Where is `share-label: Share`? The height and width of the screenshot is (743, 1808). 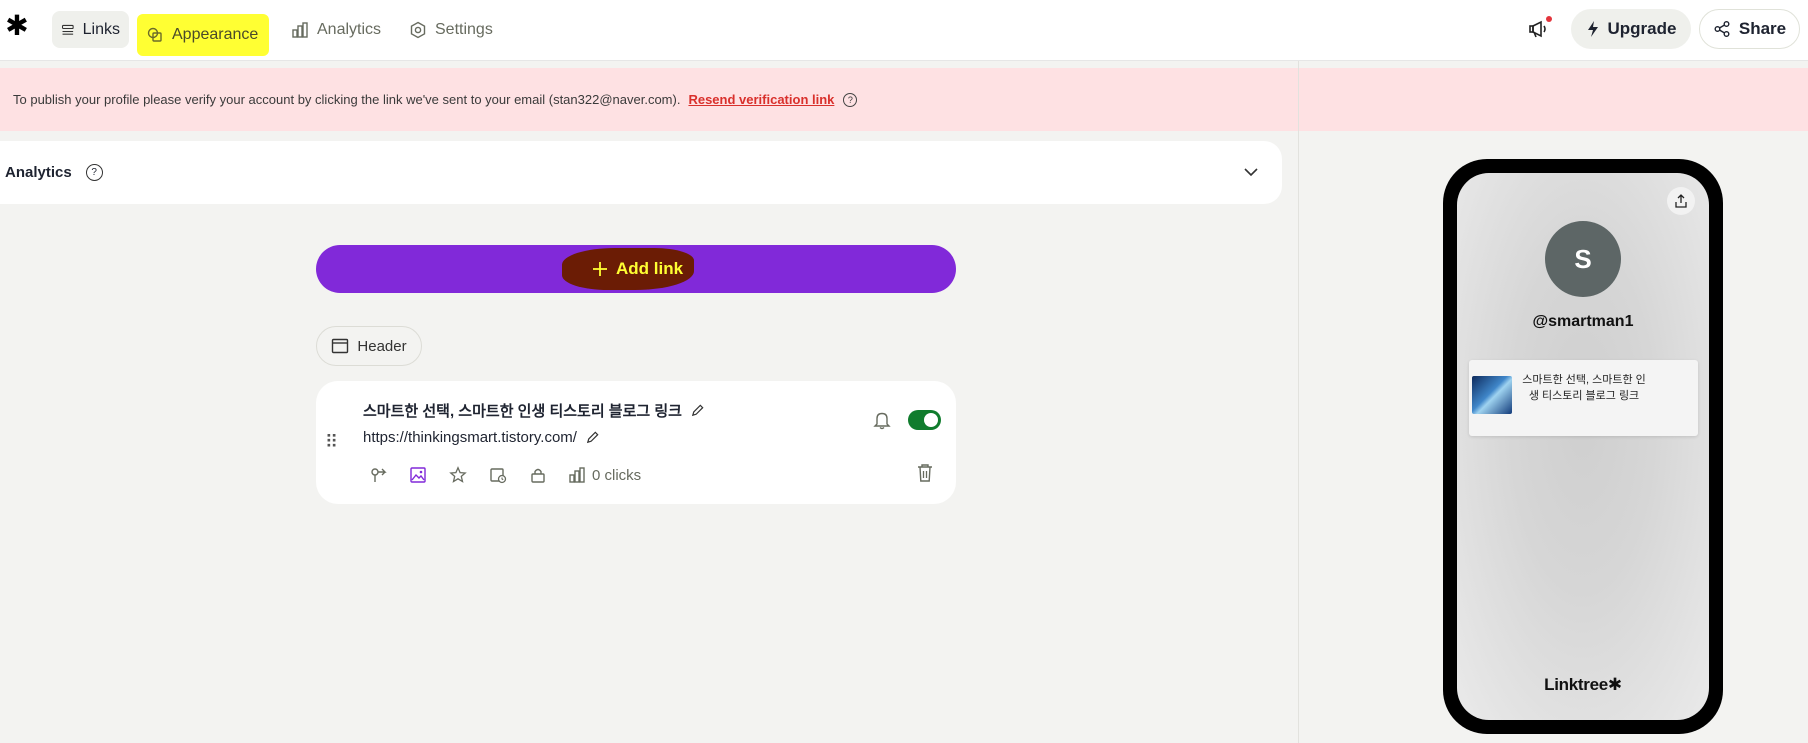 share-label: Share is located at coordinates (1762, 28).